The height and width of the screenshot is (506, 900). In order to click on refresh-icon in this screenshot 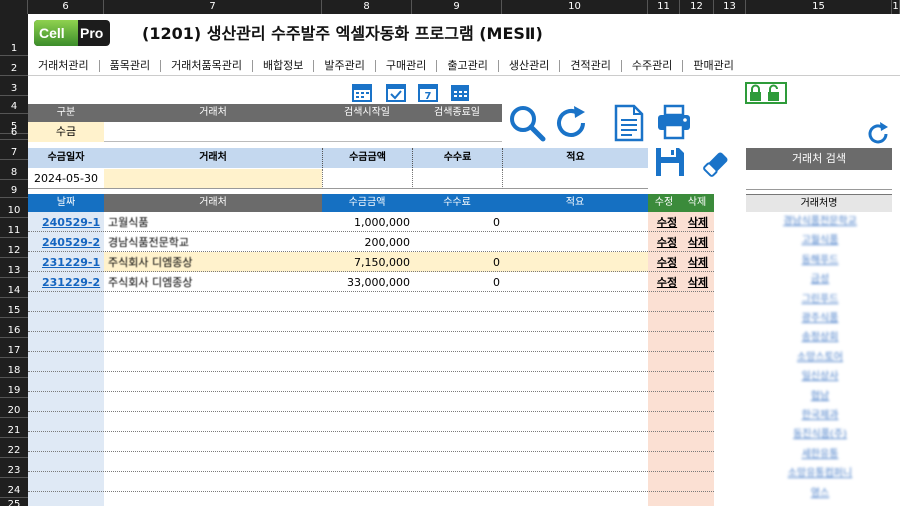, I will do `click(571, 123)`.